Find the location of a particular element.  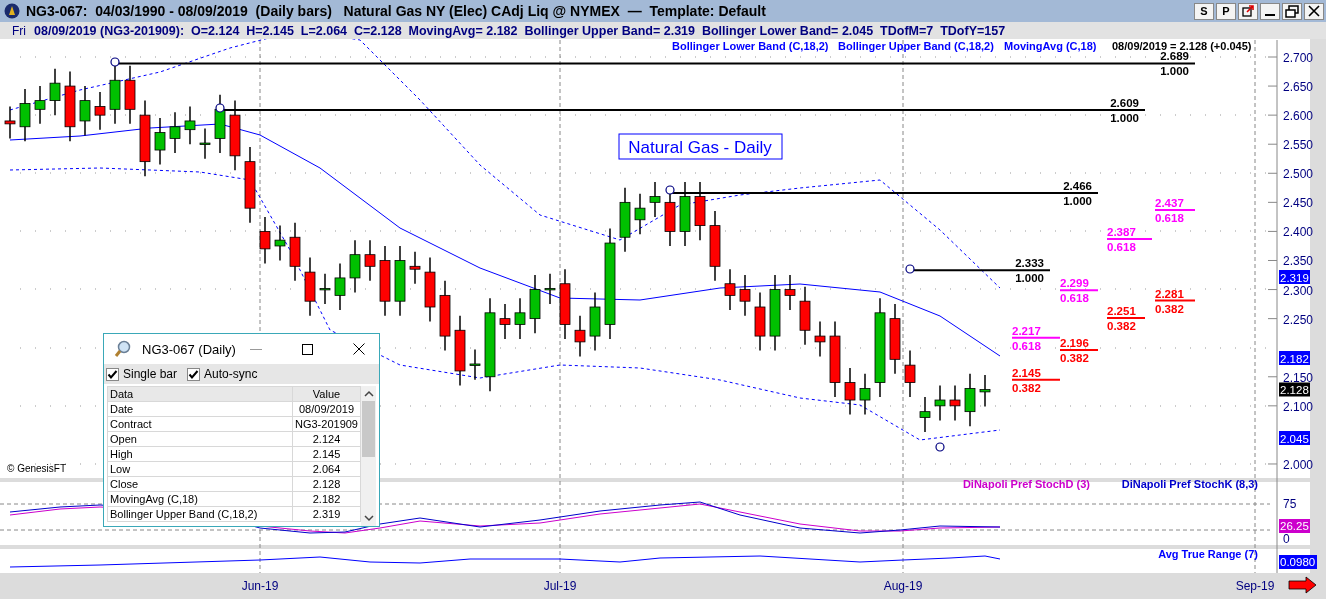

price-tick: 2.100 is located at coordinates (1298, 406).